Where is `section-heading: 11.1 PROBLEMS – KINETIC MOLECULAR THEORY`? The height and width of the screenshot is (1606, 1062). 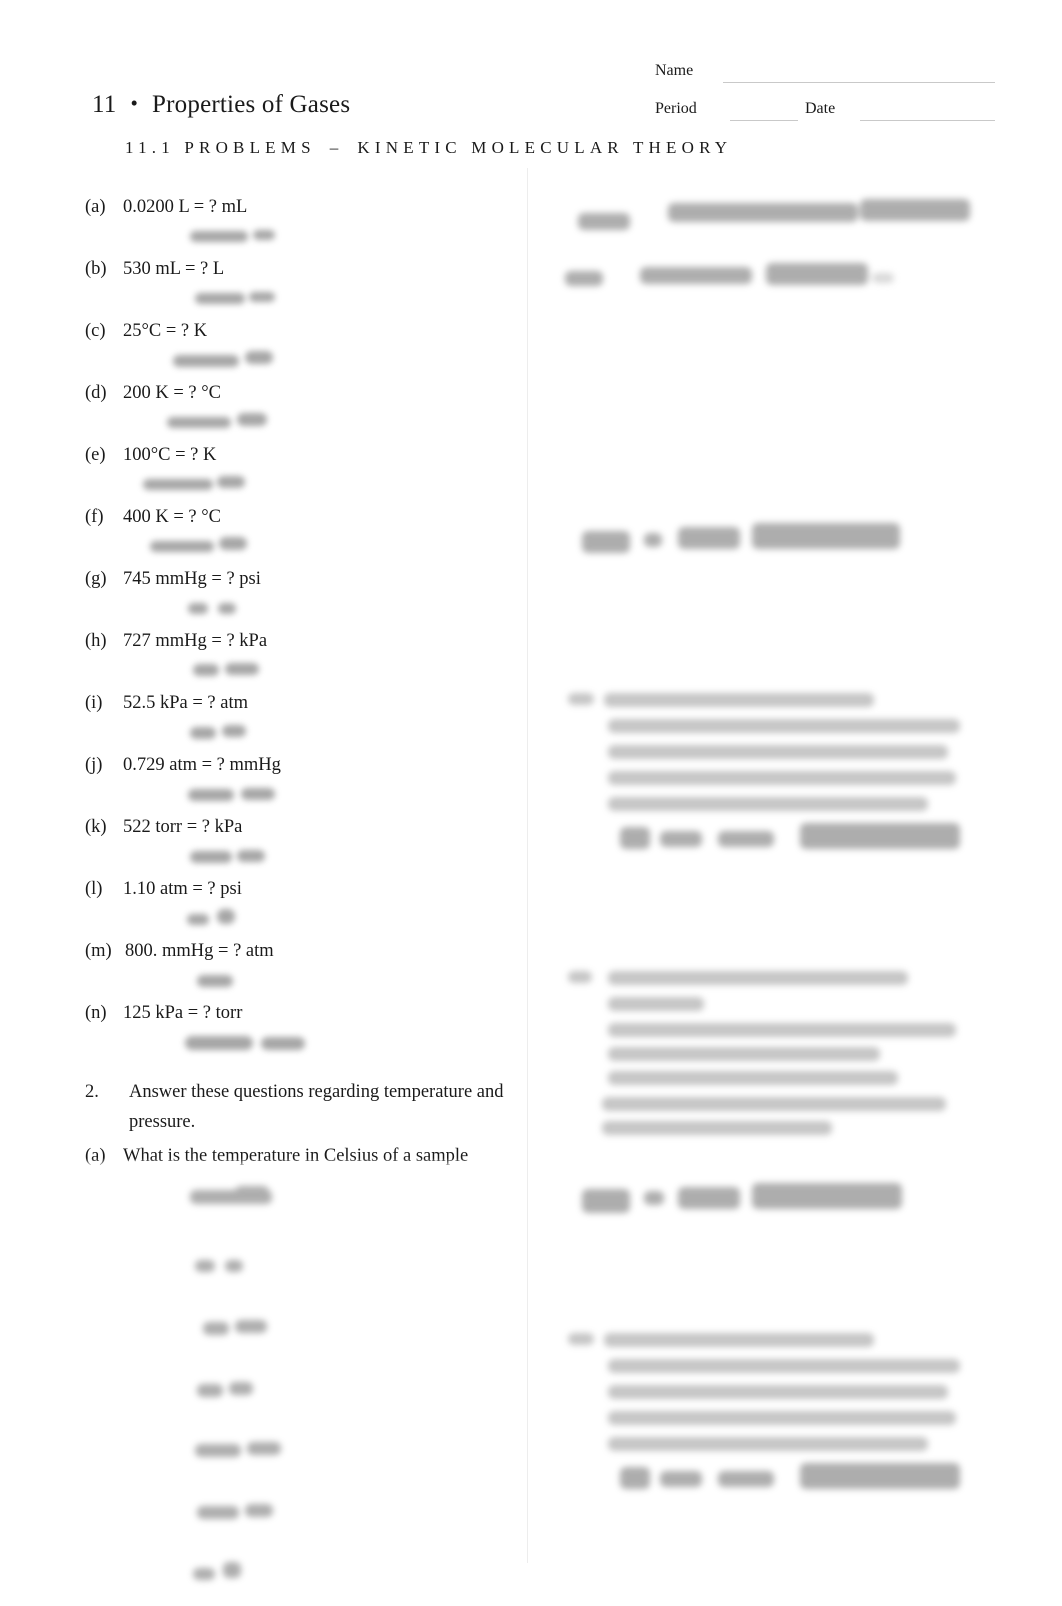
section-heading: 11.1 PROBLEMS – KINETIC MOLECULAR THEORY is located at coordinates (428, 148).